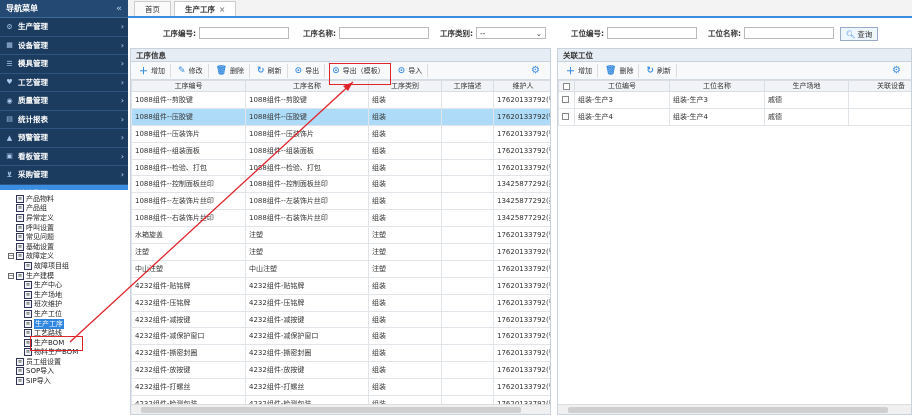 Image resolution: width=912 pixels, height=415 pixels. Describe the element at coordinates (64, 362) in the screenshot. I see `tree-node: ≡ 员工组设置` at that location.